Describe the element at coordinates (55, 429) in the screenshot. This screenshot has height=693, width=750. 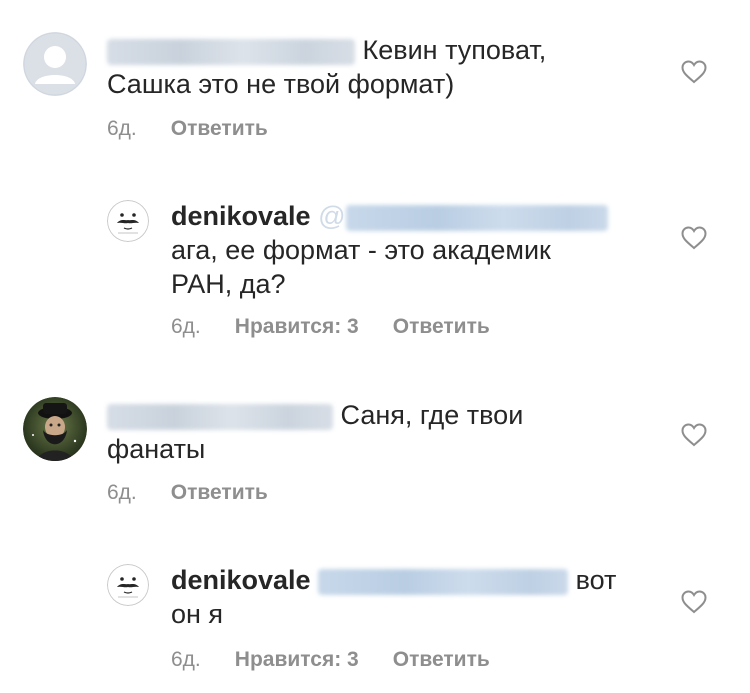
I see `user-photo-avatar` at that location.